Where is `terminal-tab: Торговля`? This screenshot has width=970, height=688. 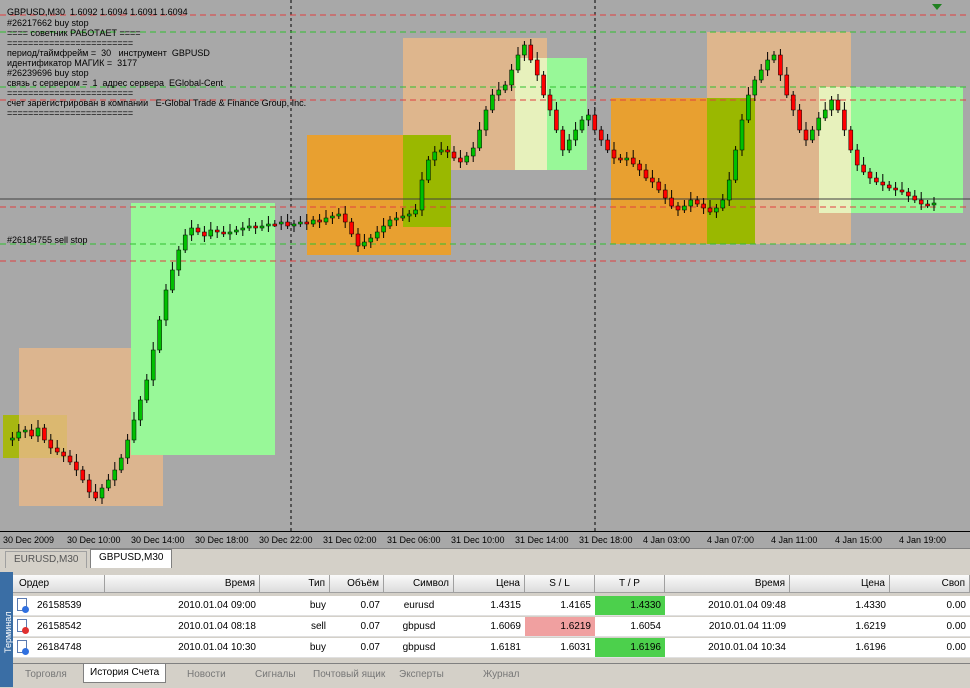 terminal-tab: Торговля is located at coordinates (46, 675).